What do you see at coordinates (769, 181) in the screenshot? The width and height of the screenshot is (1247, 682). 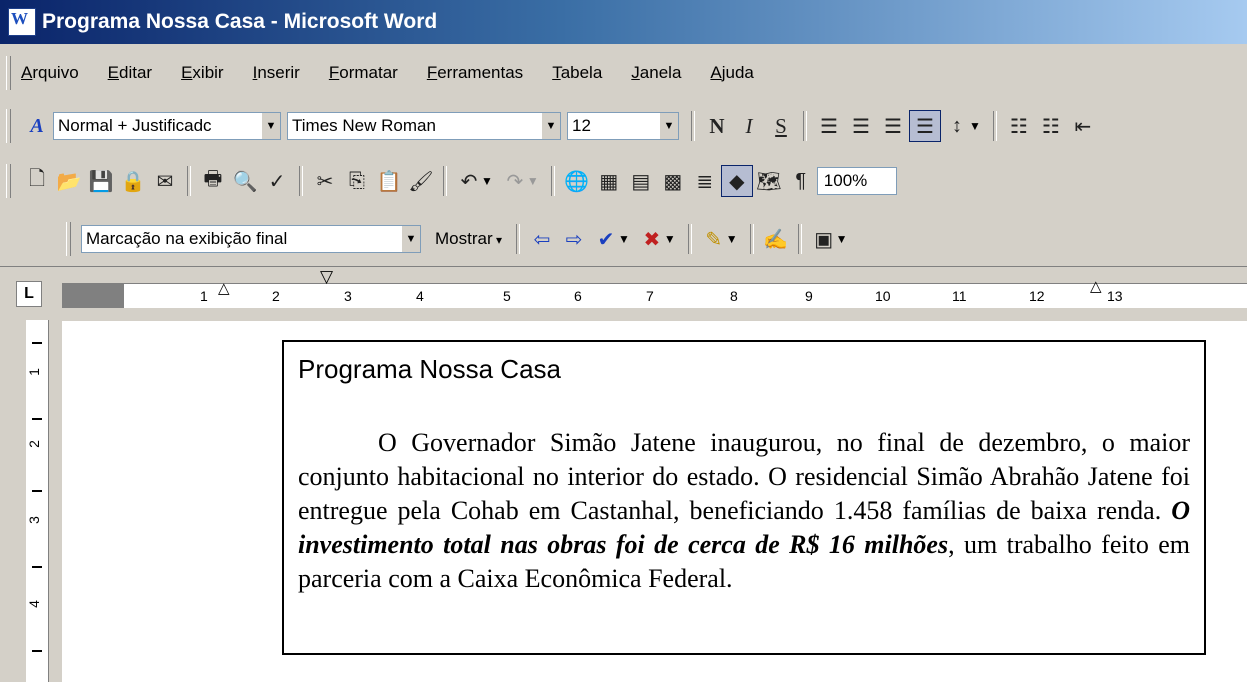 I see `document-map-icon: 🗺` at bounding box center [769, 181].